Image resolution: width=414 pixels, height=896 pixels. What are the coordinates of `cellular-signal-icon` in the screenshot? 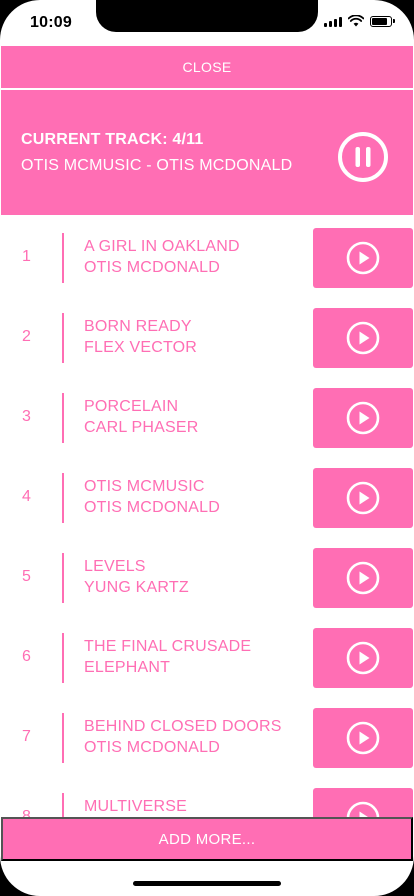 It's located at (333, 21).